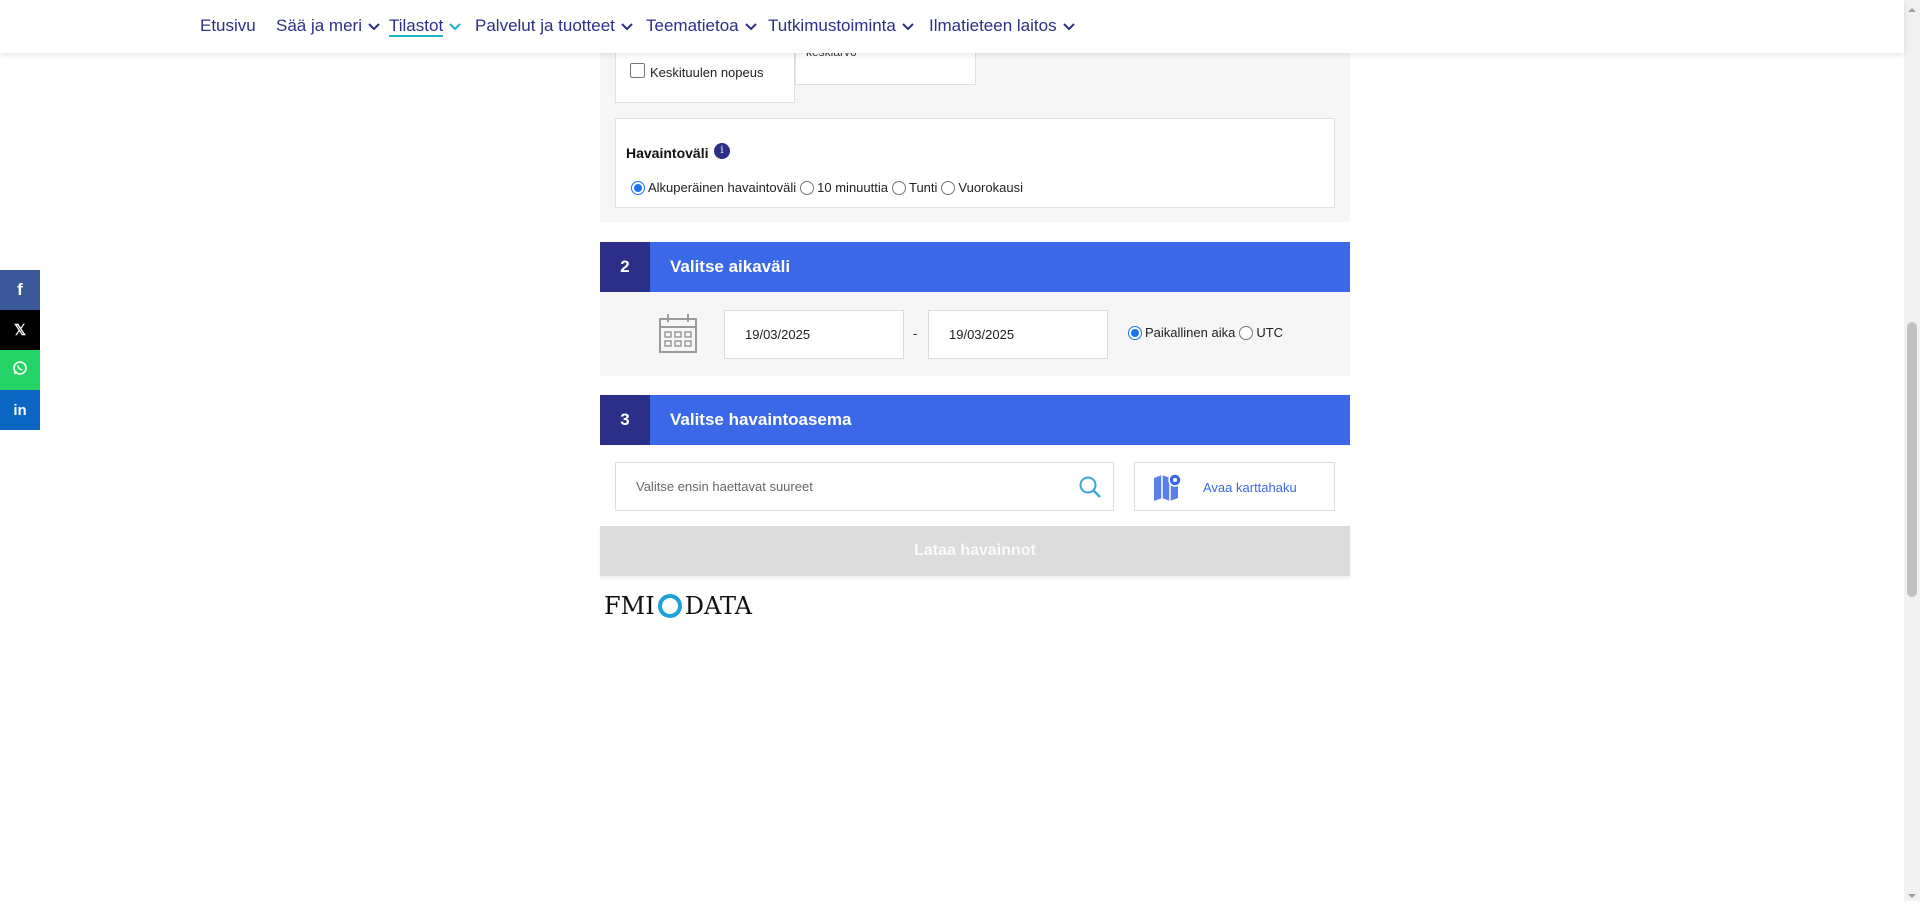  What do you see at coordinates (629, 606) in the screenshot?
I see `logo-text-left: FMI` at bounding box center [629, 606].